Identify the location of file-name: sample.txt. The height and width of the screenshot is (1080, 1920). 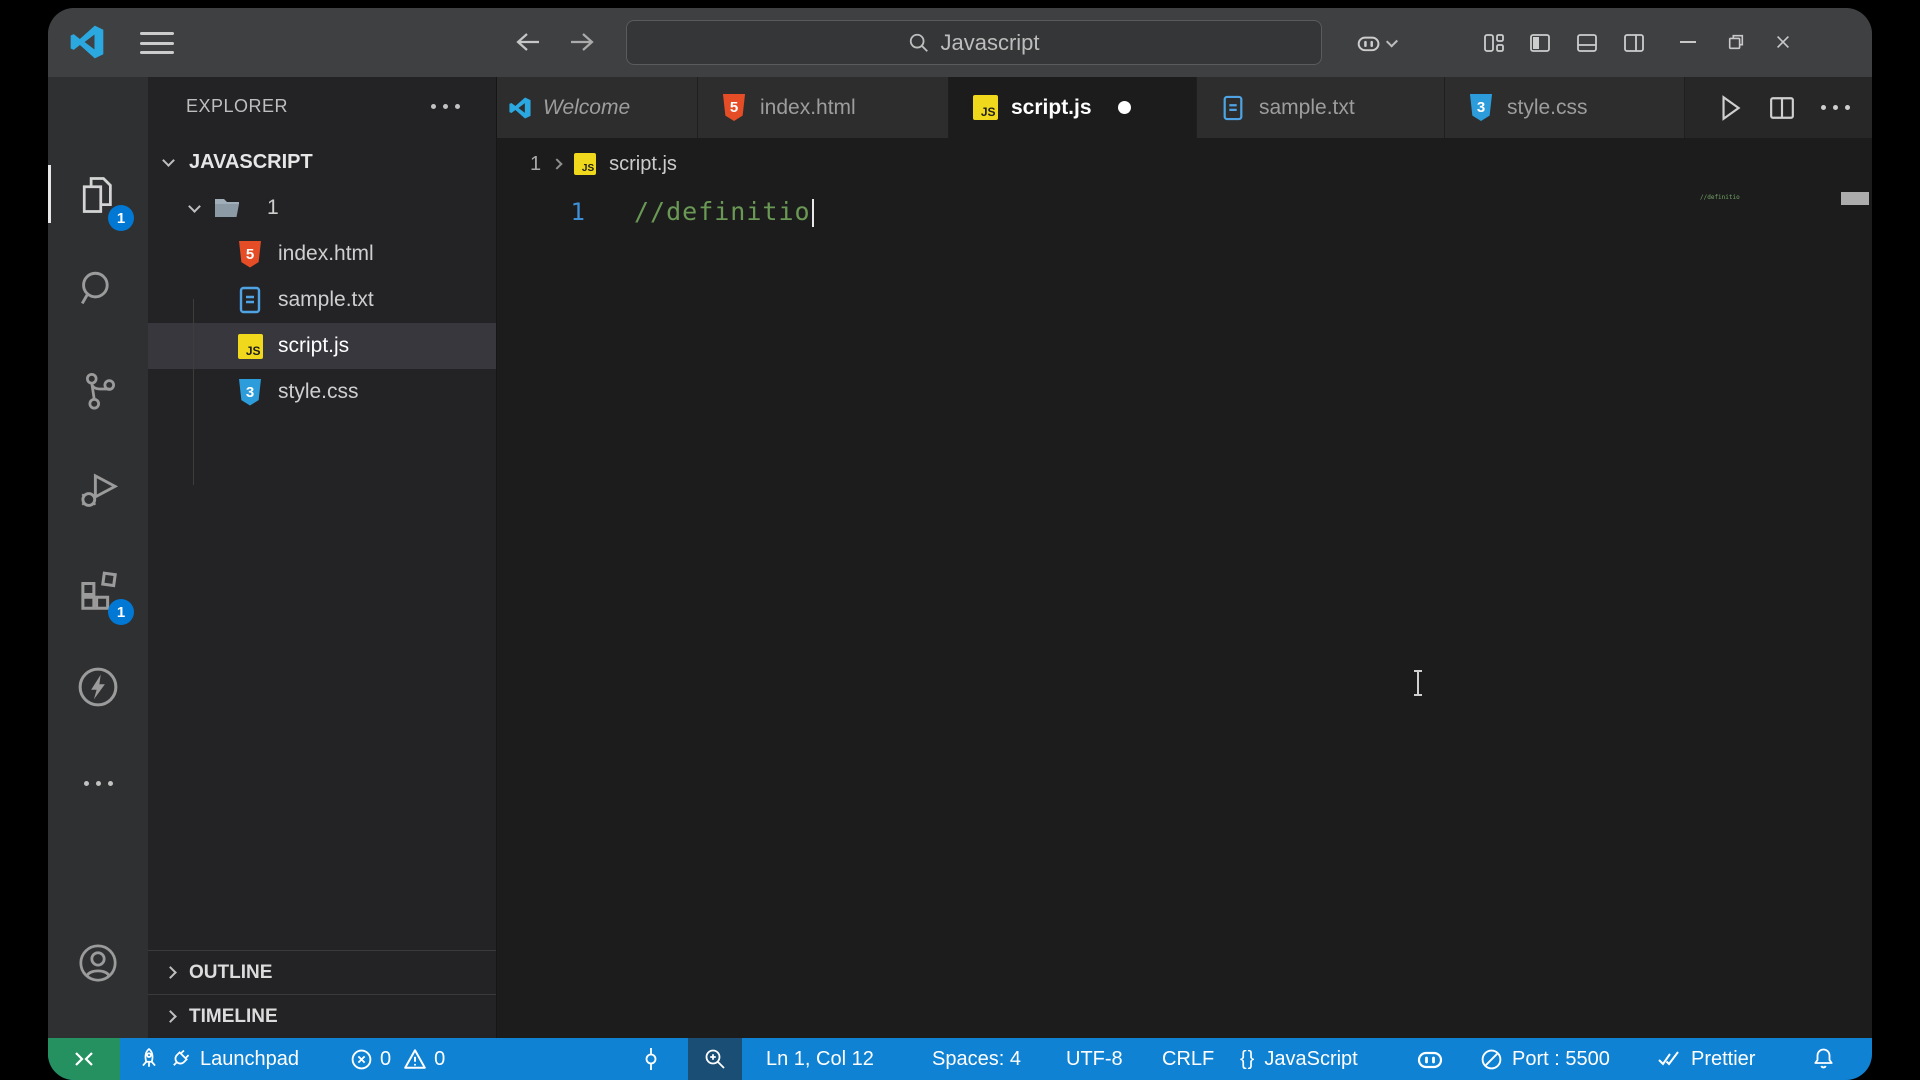
(326, 299).